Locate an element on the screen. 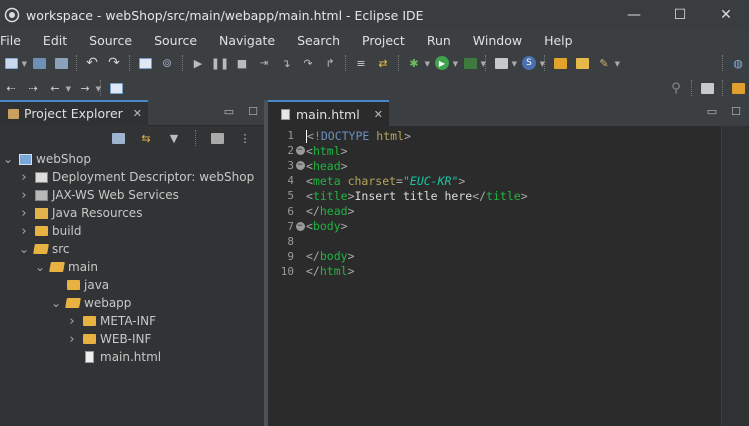  code-line: 7− <body> is located at coordinates (494, 226).